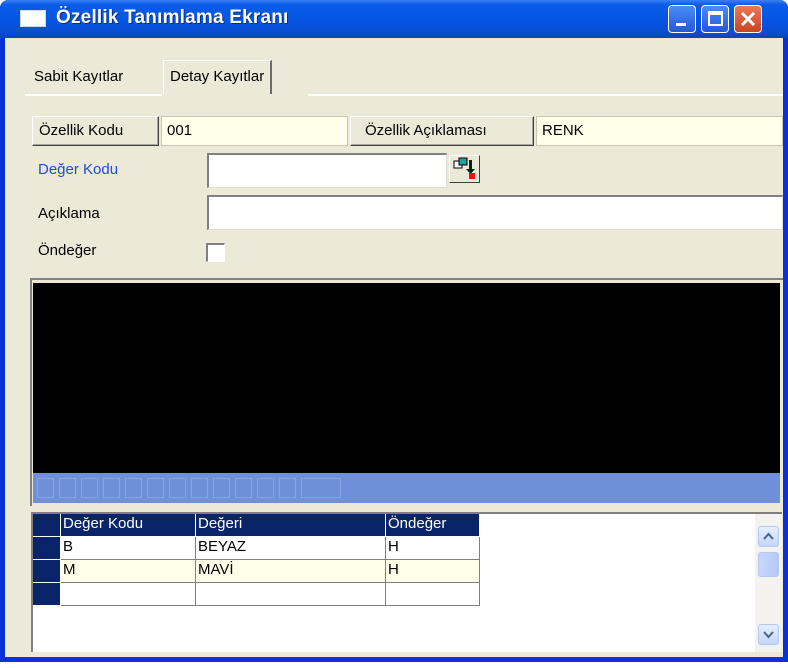 The image size is (788, 668). What do you see at coordinates (218, 77) in the screenshot?
I see `tab-detay-kayitlar: Detay Kayıtlar` at bounding box center [218, 77].